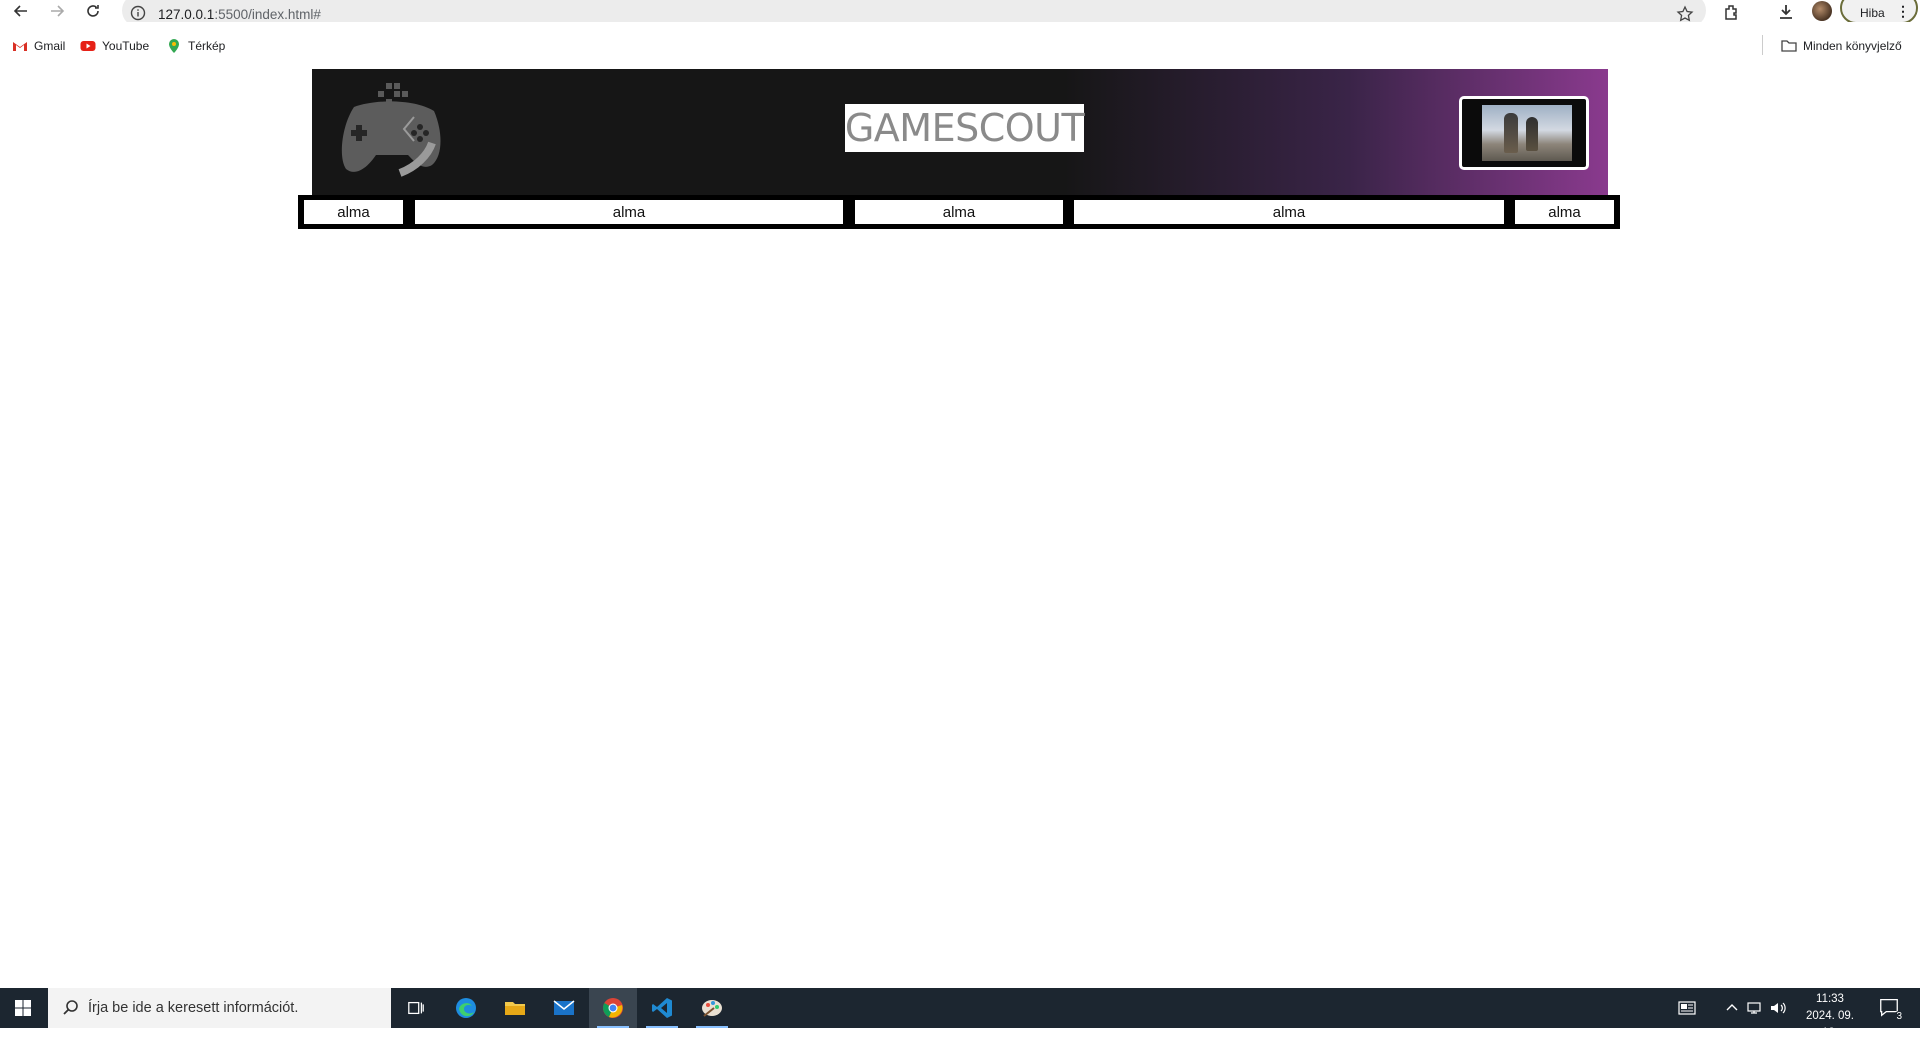 This screenshot has width=1920, height=1042. Describe the element at coordinates (138, 13) in the screenshot. I see `site-info-icon` at that location.